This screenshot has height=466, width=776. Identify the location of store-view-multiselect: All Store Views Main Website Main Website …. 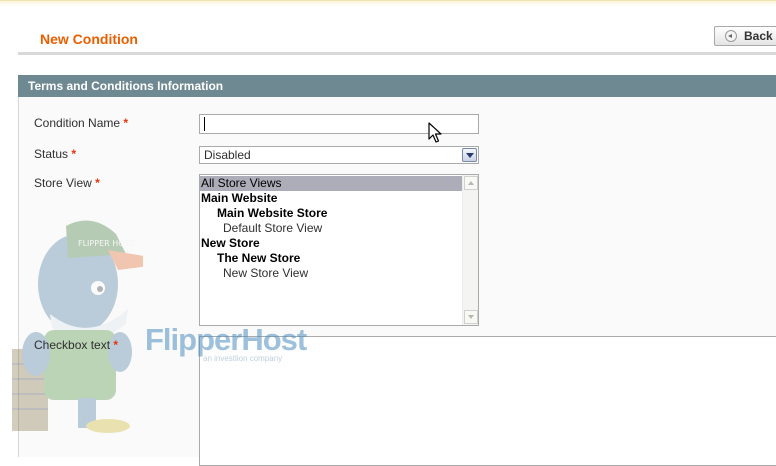
(339, 250).